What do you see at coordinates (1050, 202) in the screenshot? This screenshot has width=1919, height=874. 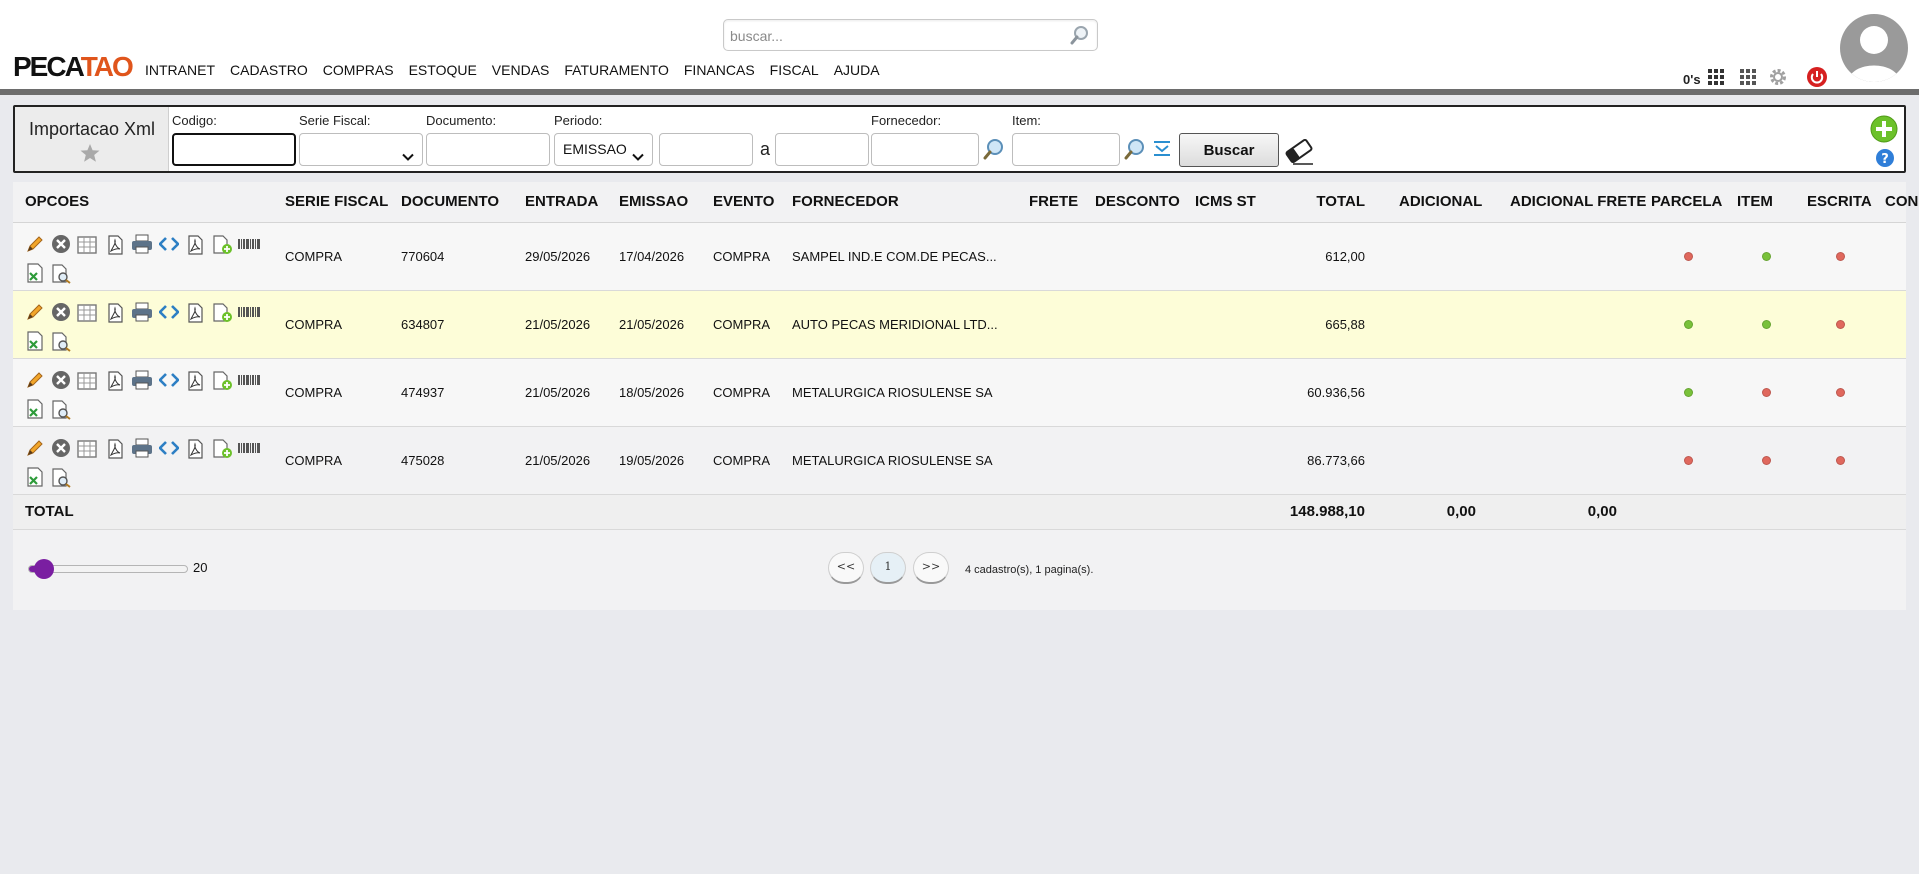 I see `col-header-frete: FRETE` at bounding box center [1050, 202].